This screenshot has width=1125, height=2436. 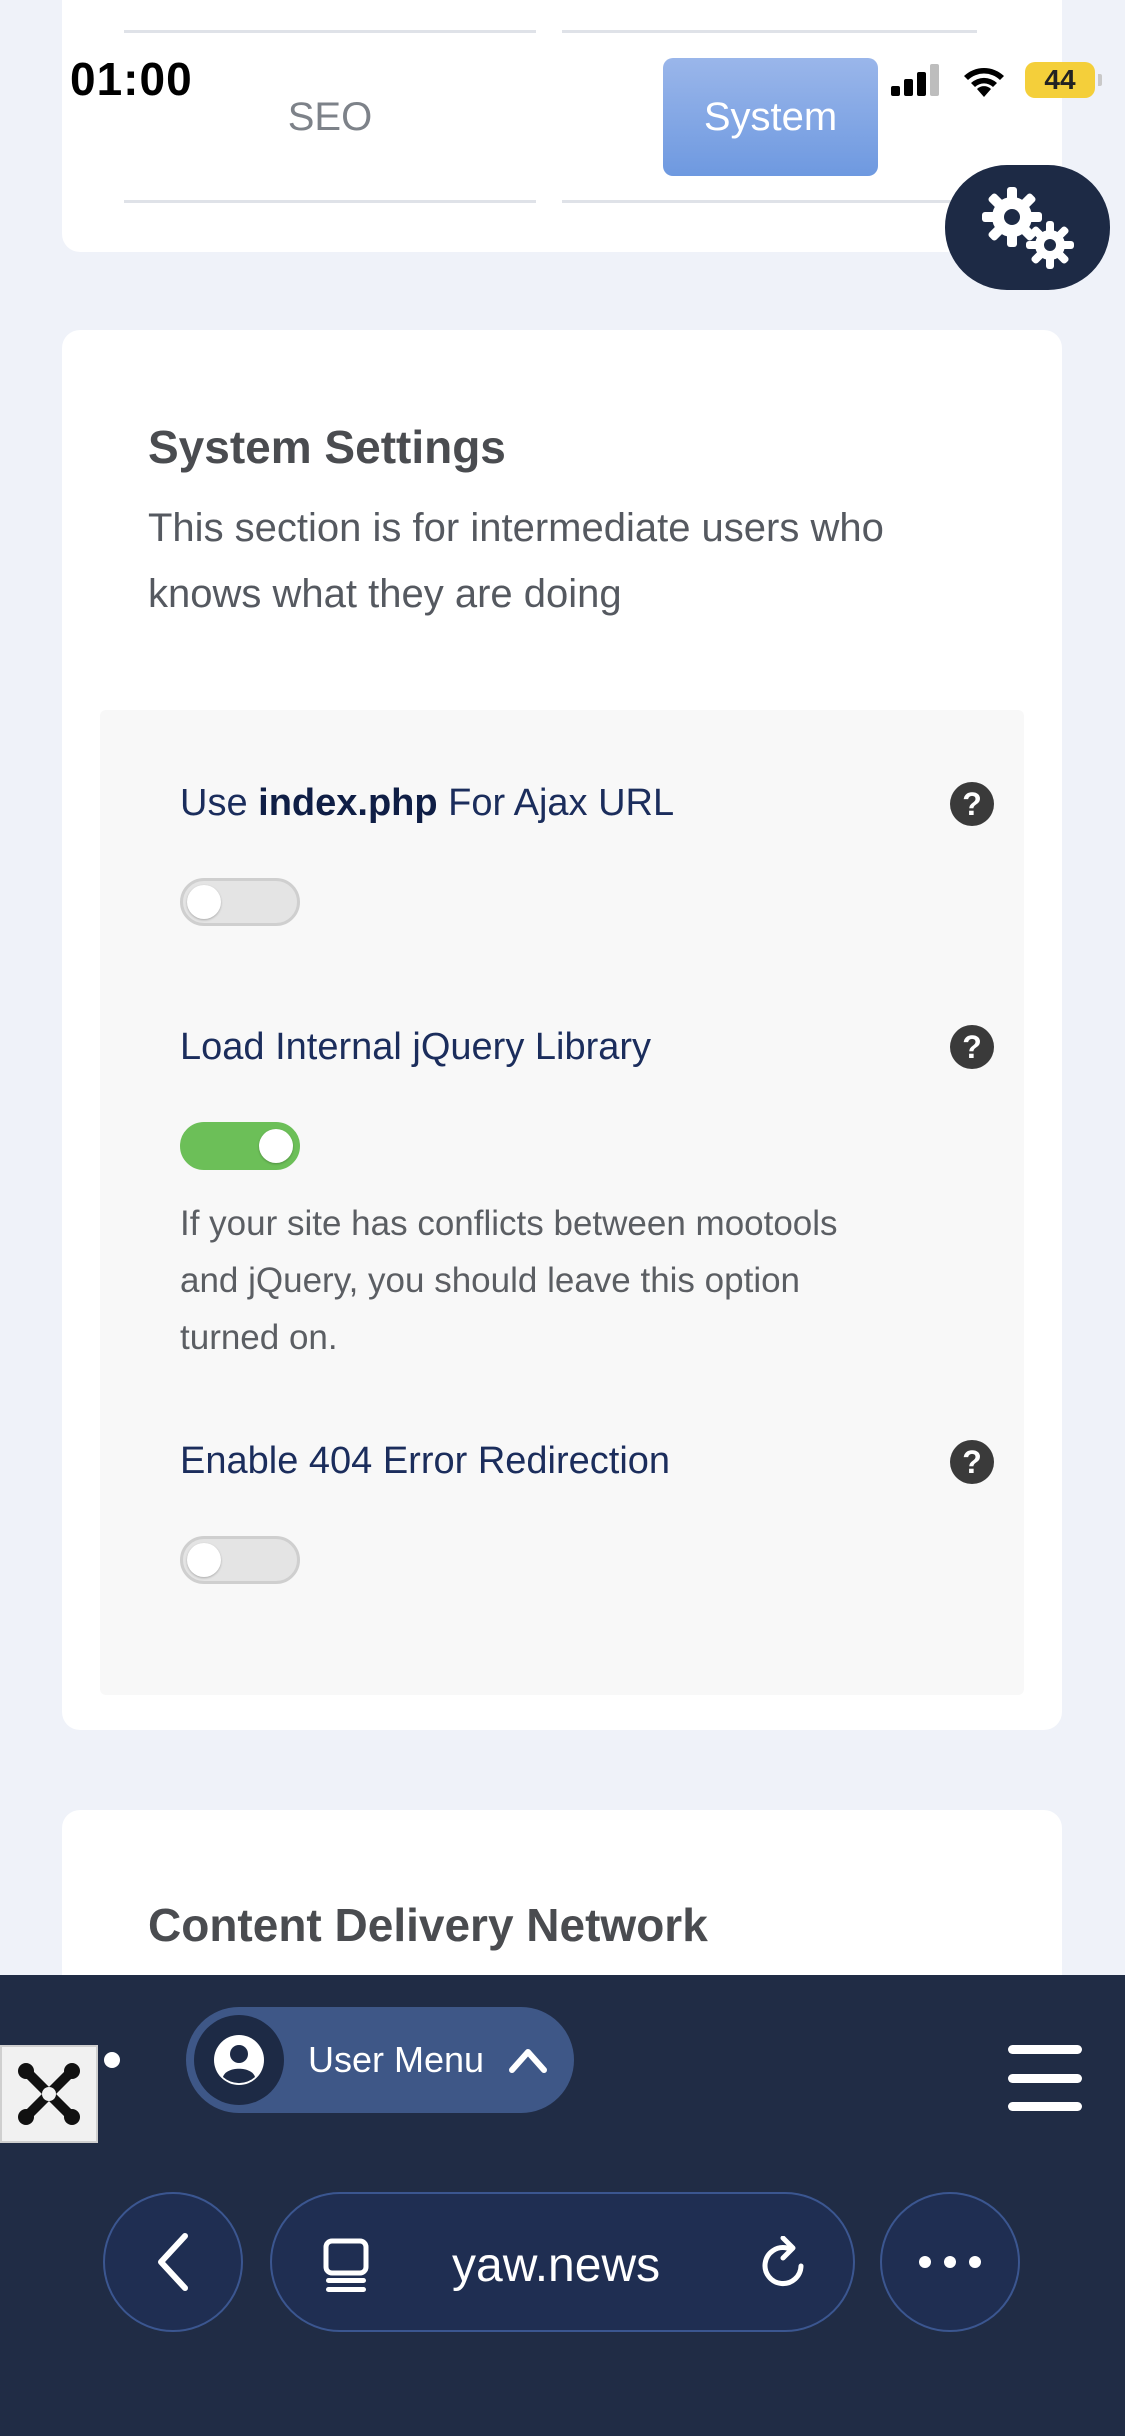 I want to click on user-avatar, so click(x=239, y=2060).